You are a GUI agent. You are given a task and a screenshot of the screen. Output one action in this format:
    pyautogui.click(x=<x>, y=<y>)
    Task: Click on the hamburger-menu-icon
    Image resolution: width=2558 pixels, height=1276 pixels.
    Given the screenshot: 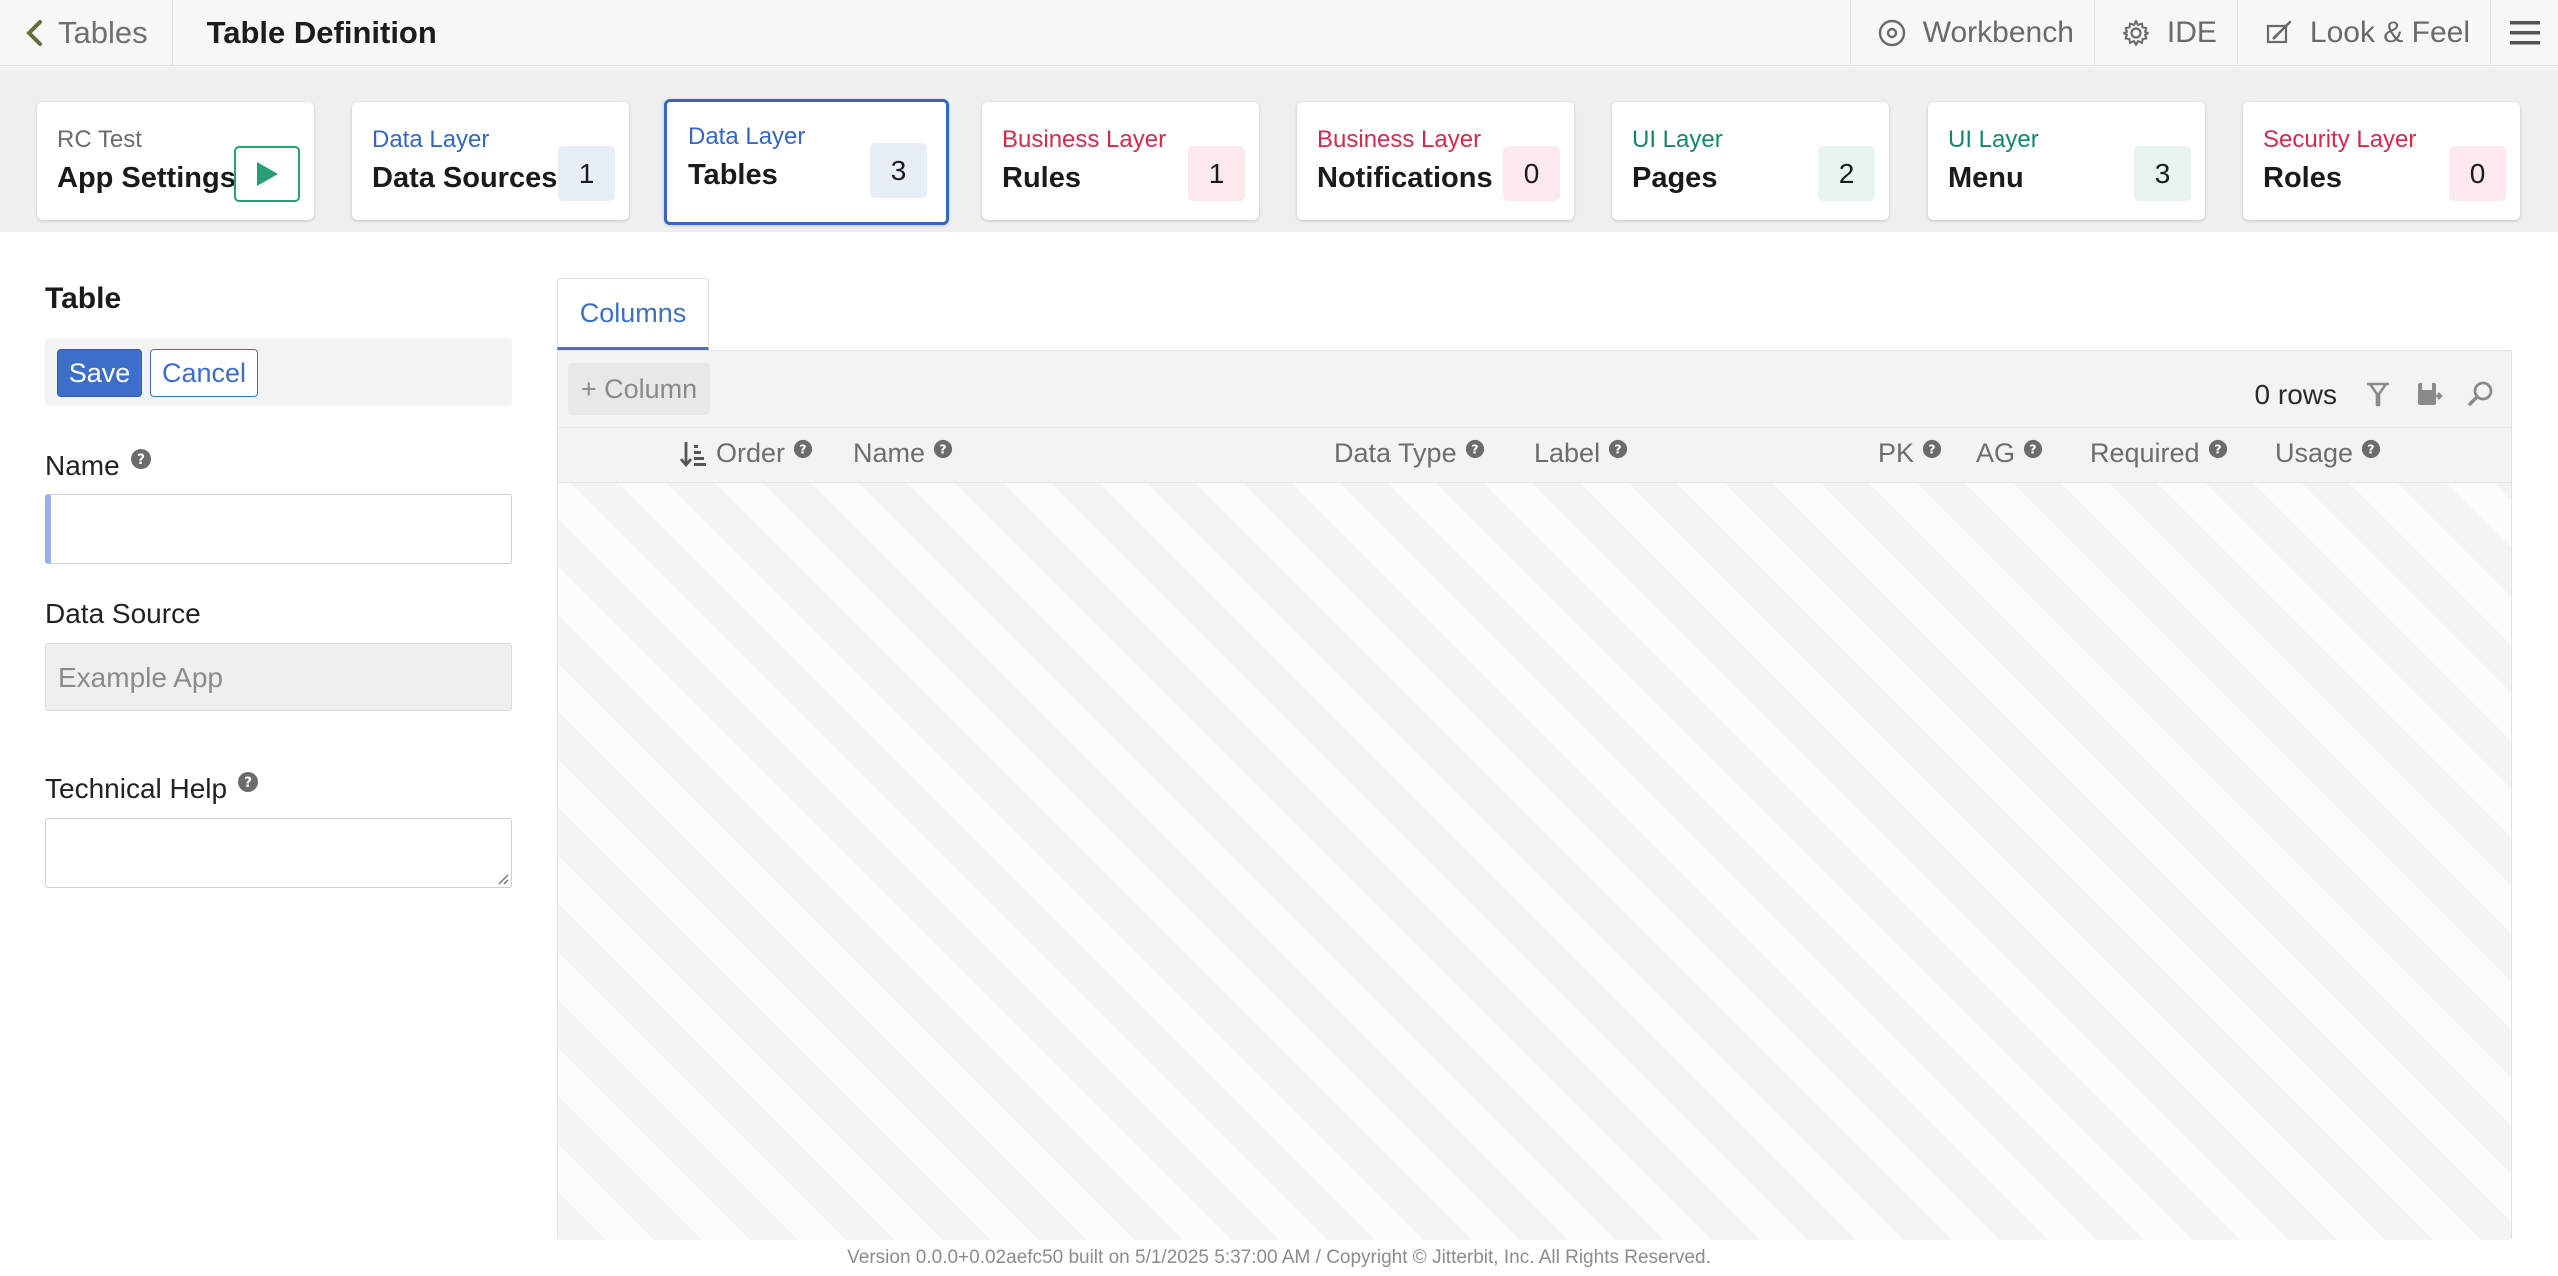 What is the action you would take?
    pyautogui.click(x=2524, y=32)
    